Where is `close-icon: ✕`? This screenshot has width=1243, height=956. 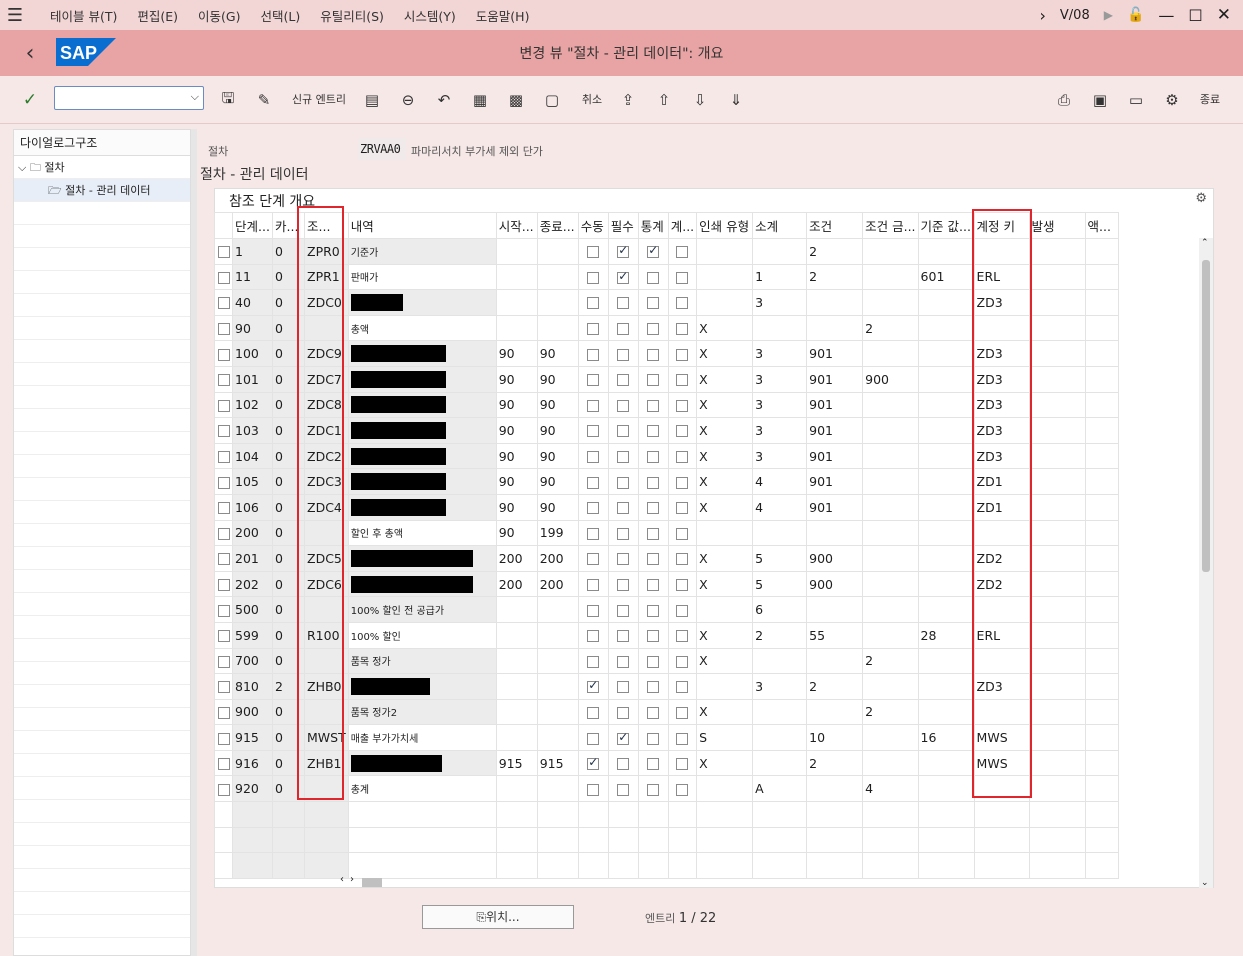
close-icon: ✕ is located at coordinates (1224, 15).